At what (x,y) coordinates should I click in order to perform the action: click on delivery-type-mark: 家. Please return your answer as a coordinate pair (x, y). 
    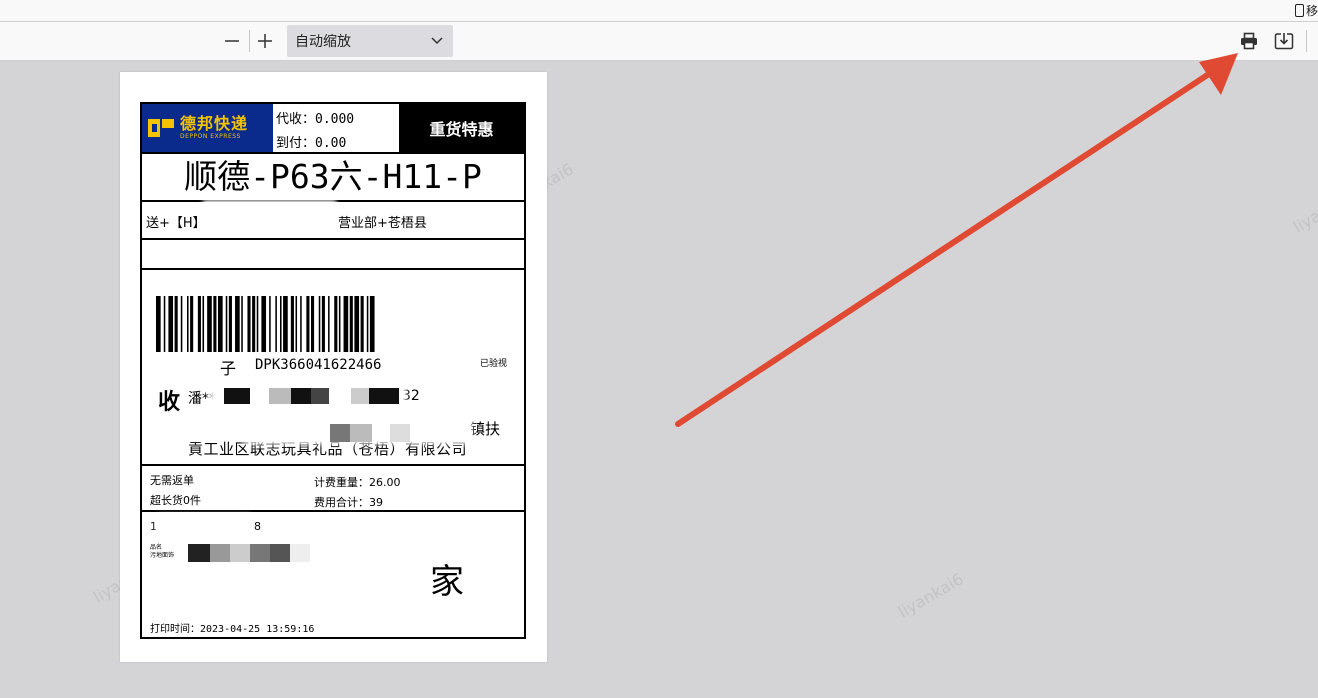
    Looking at the image, I should click on (447, 582).